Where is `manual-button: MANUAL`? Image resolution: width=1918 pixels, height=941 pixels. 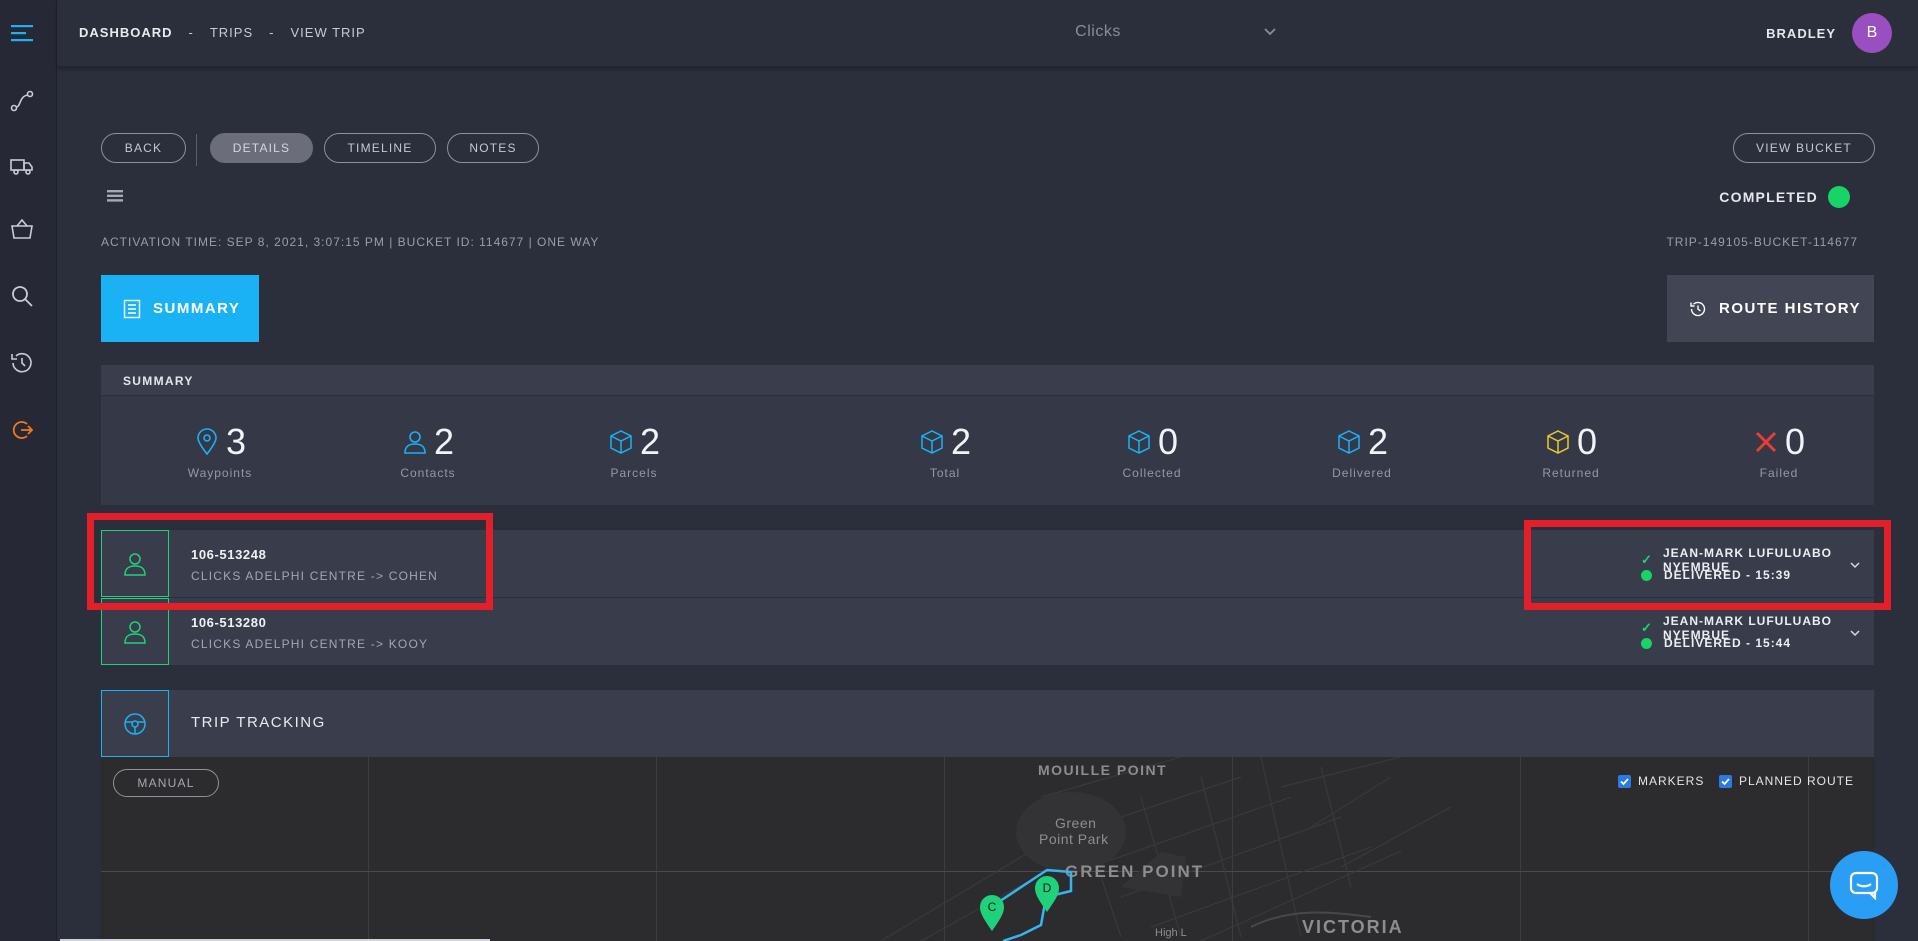 manual-button: MANUAL is located at coordinates (166, 783).